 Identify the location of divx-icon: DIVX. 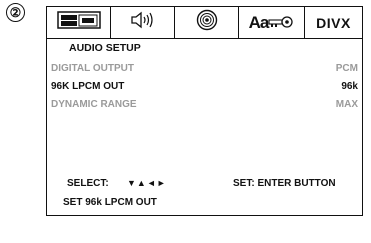
(333, 22).